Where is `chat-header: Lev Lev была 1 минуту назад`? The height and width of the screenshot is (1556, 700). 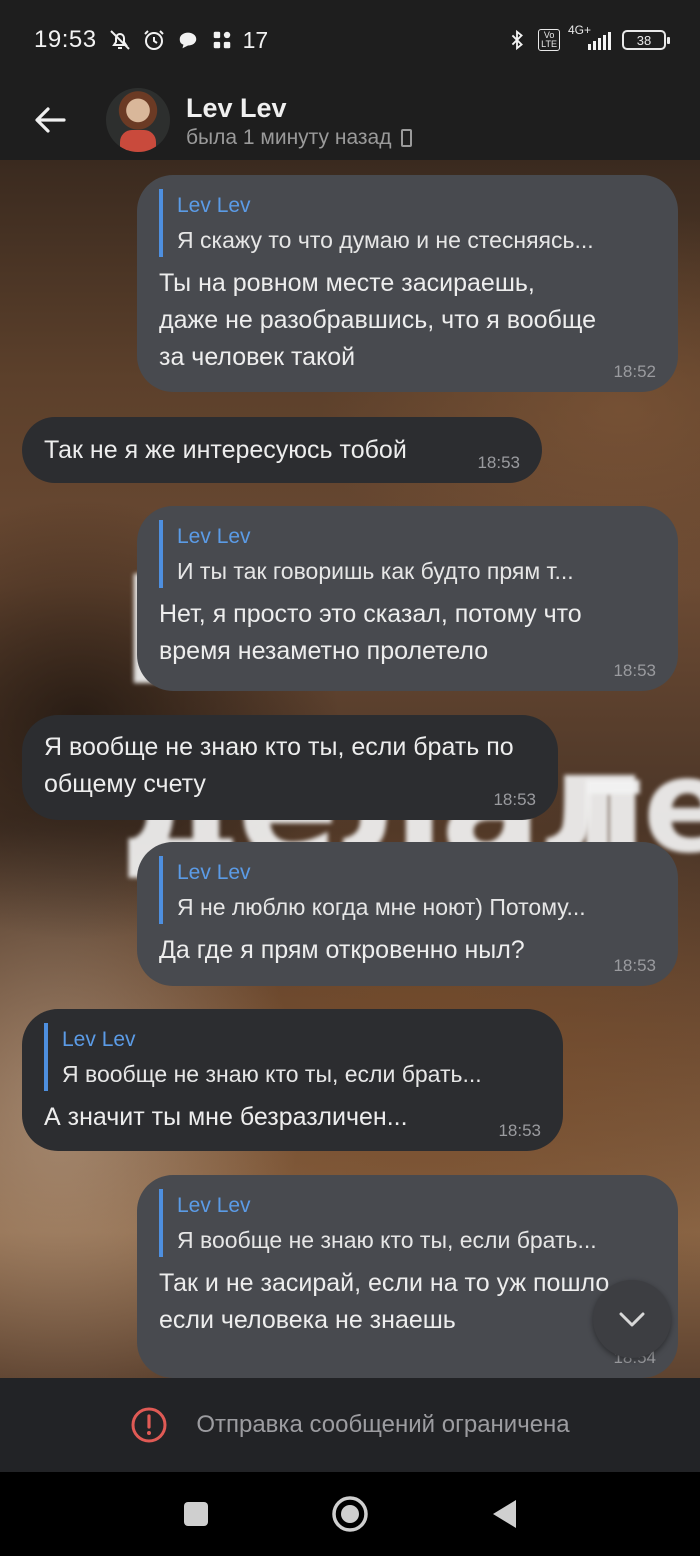 chat-header: Lev Lev была 1 минуту назад is located at coordinates (350, 120).